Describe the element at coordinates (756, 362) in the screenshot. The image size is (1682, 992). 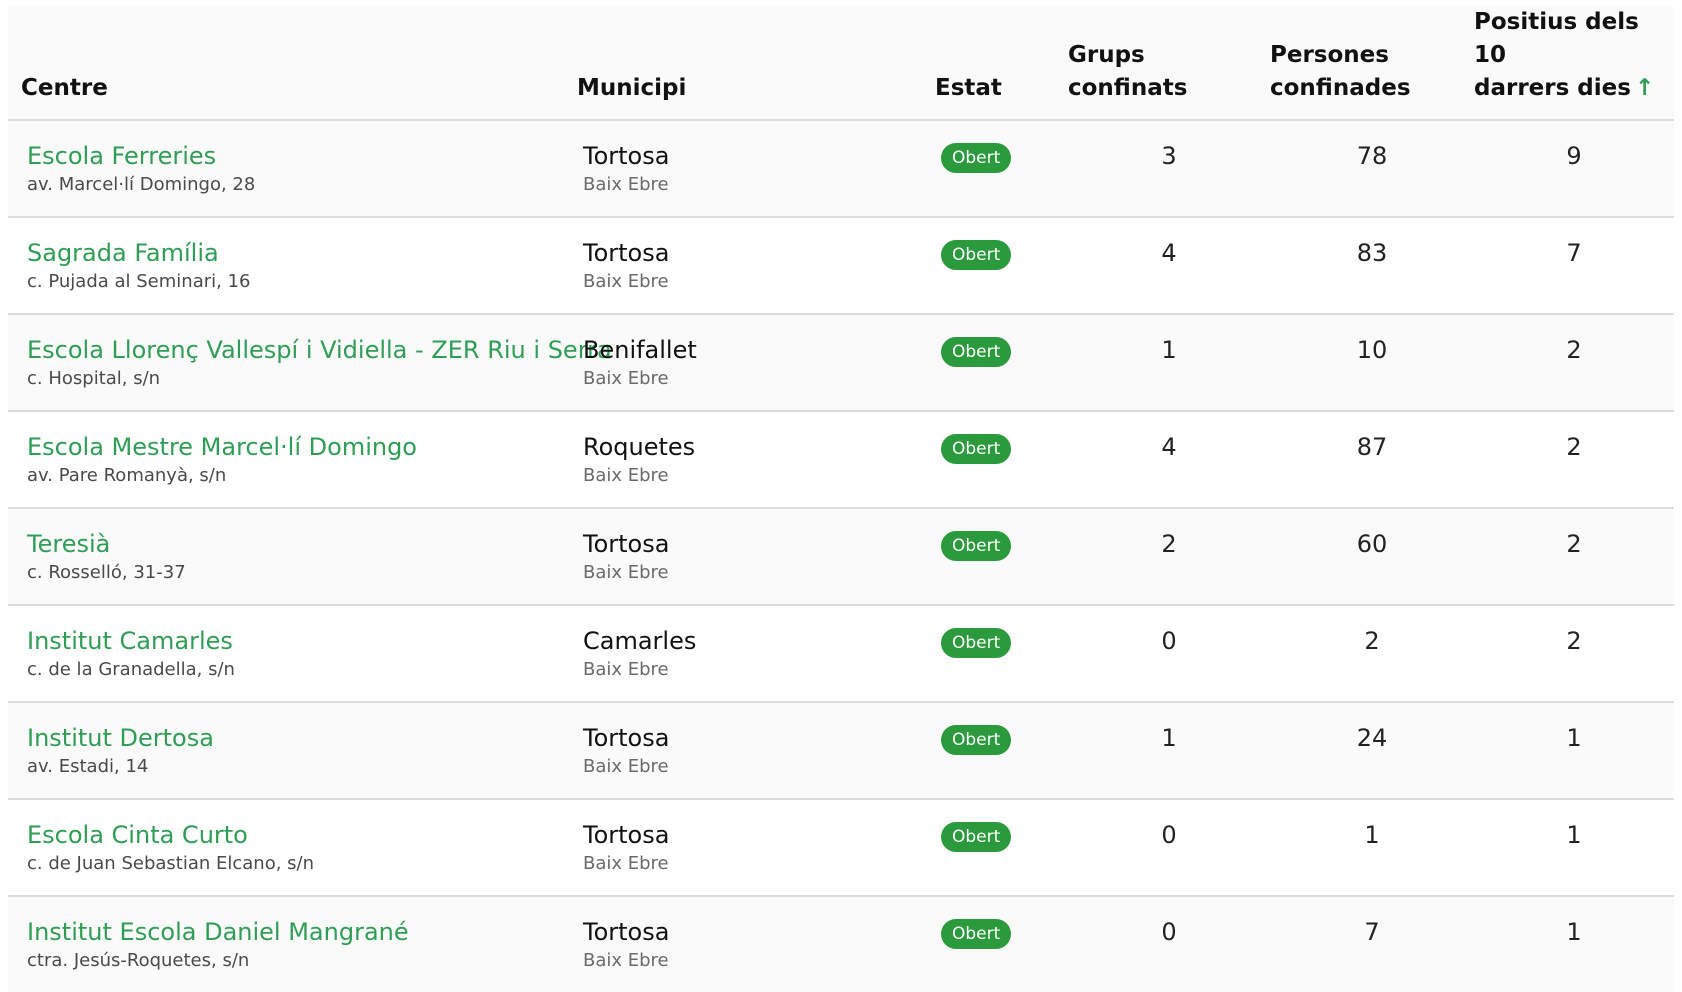
I see `cell-municipi: Benifallet Baix Ebre` at that location.